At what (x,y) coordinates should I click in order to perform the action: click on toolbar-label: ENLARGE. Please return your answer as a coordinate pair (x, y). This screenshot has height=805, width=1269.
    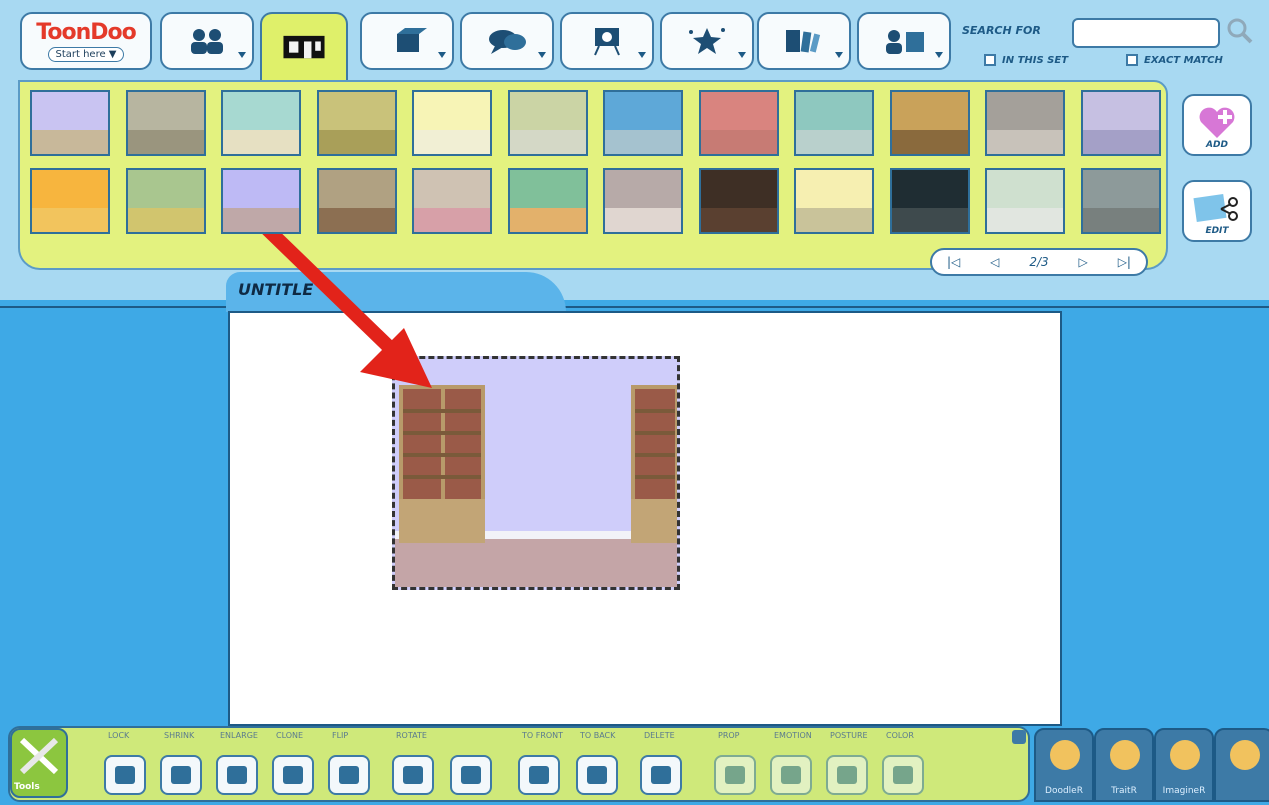
    Looking at the image, I should click on (239, 735).